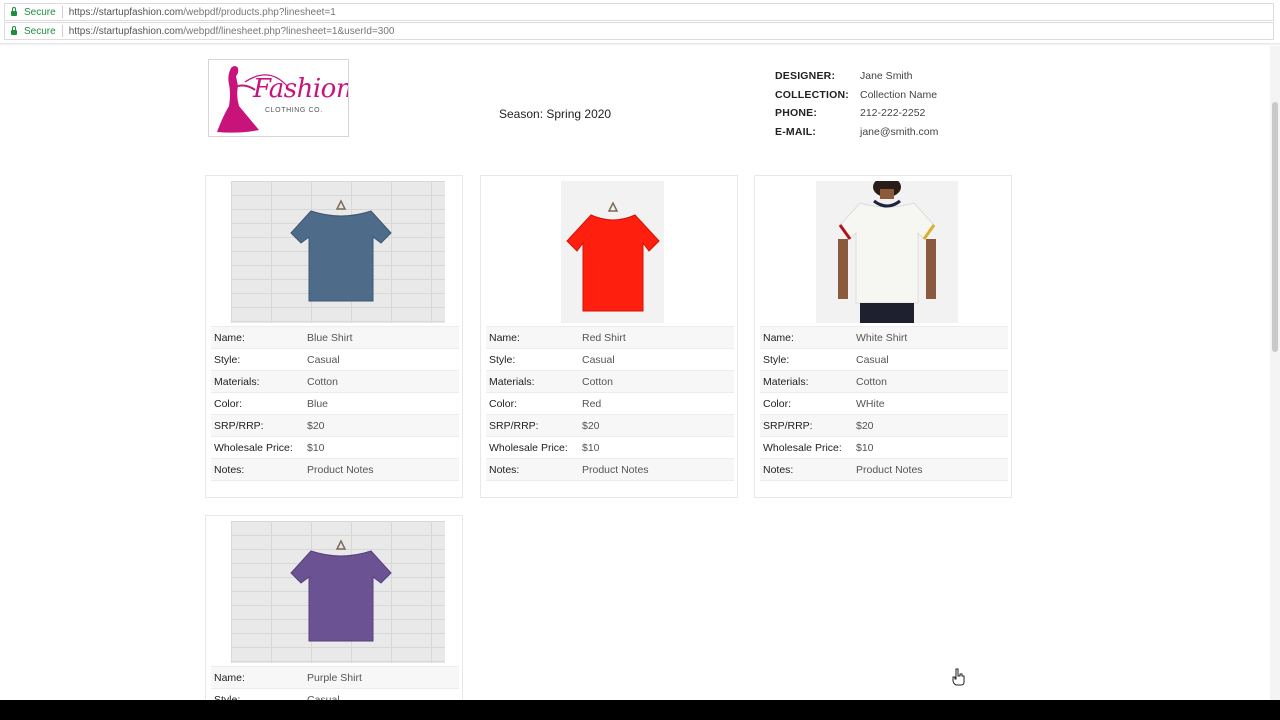  I want to click on info-row-email: E-MAIL: jane@smith.com, so click(856, 132).